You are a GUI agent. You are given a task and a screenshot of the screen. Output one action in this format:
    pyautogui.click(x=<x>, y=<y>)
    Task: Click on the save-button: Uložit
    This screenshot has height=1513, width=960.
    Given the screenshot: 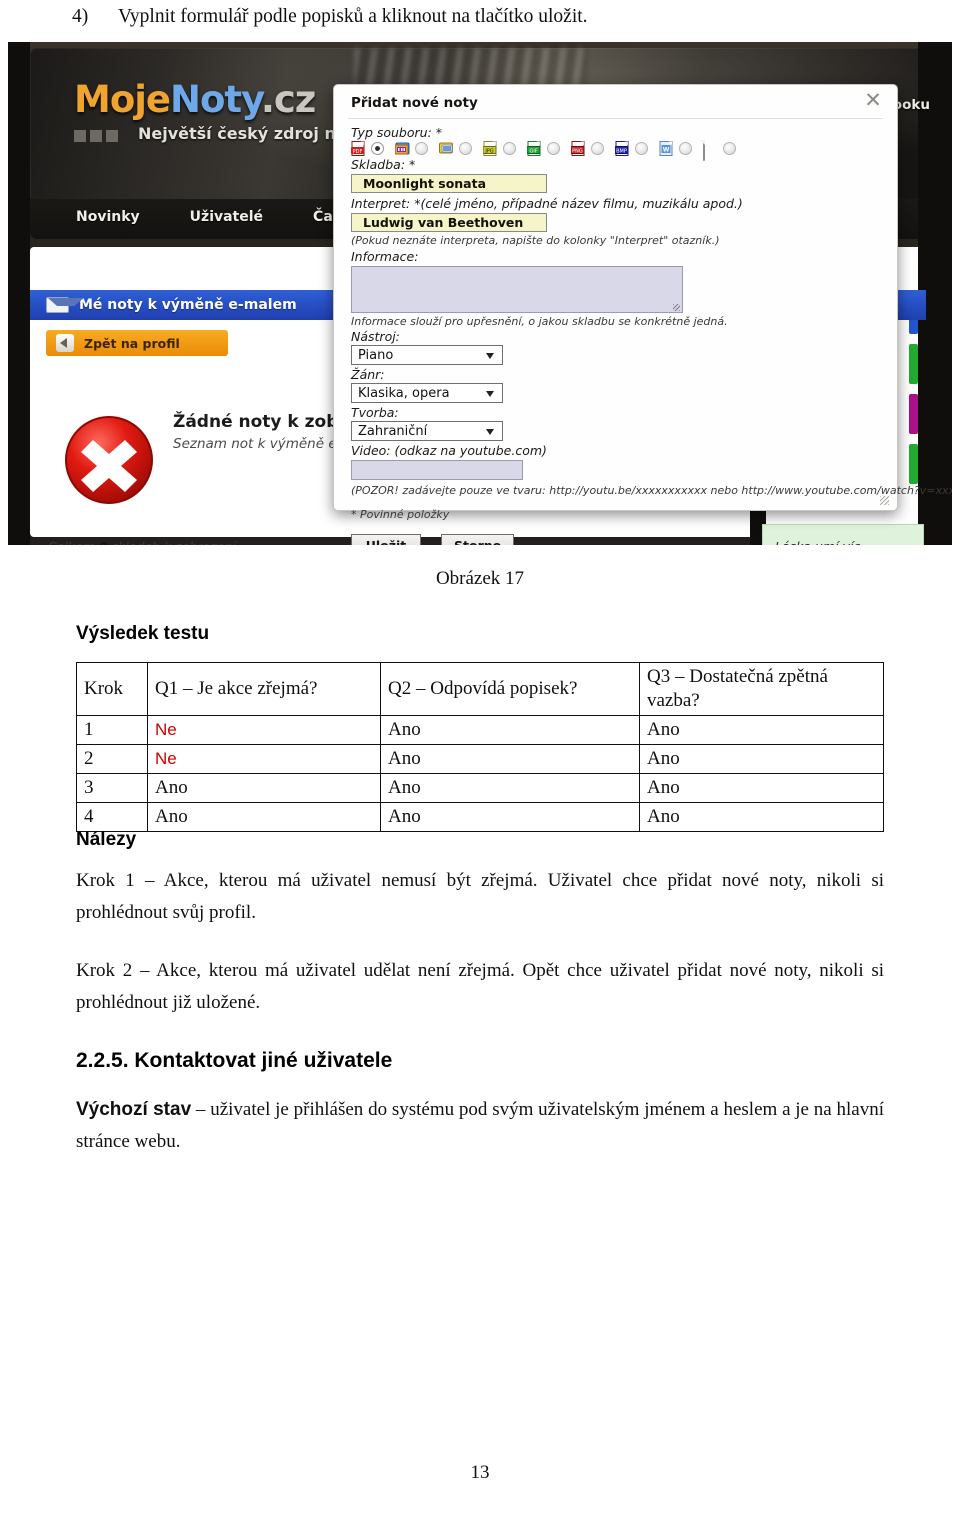 What is the action you would take?
    pyautogui.click(x=386, y=539)
    